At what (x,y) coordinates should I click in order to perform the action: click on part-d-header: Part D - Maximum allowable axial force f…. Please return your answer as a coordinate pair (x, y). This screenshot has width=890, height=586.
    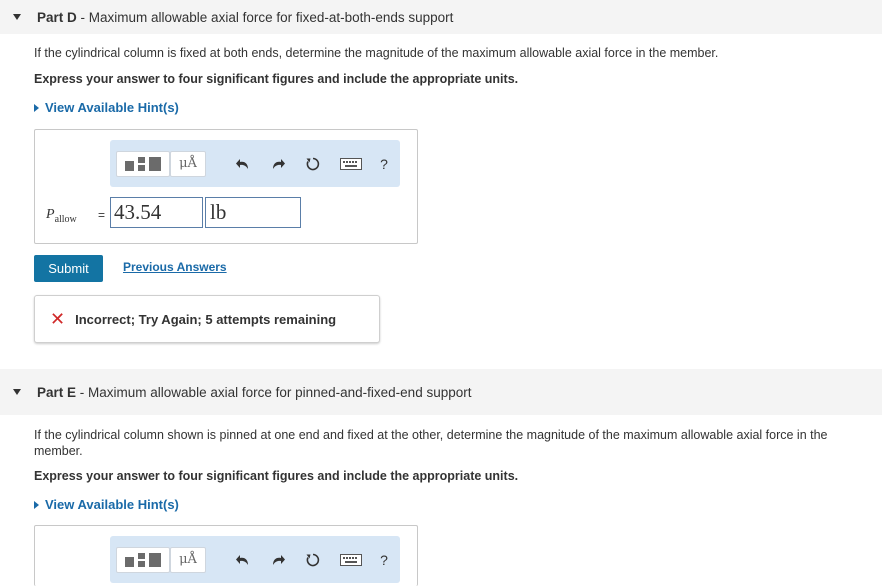
    Looking at the image, I should click on (441, 17).